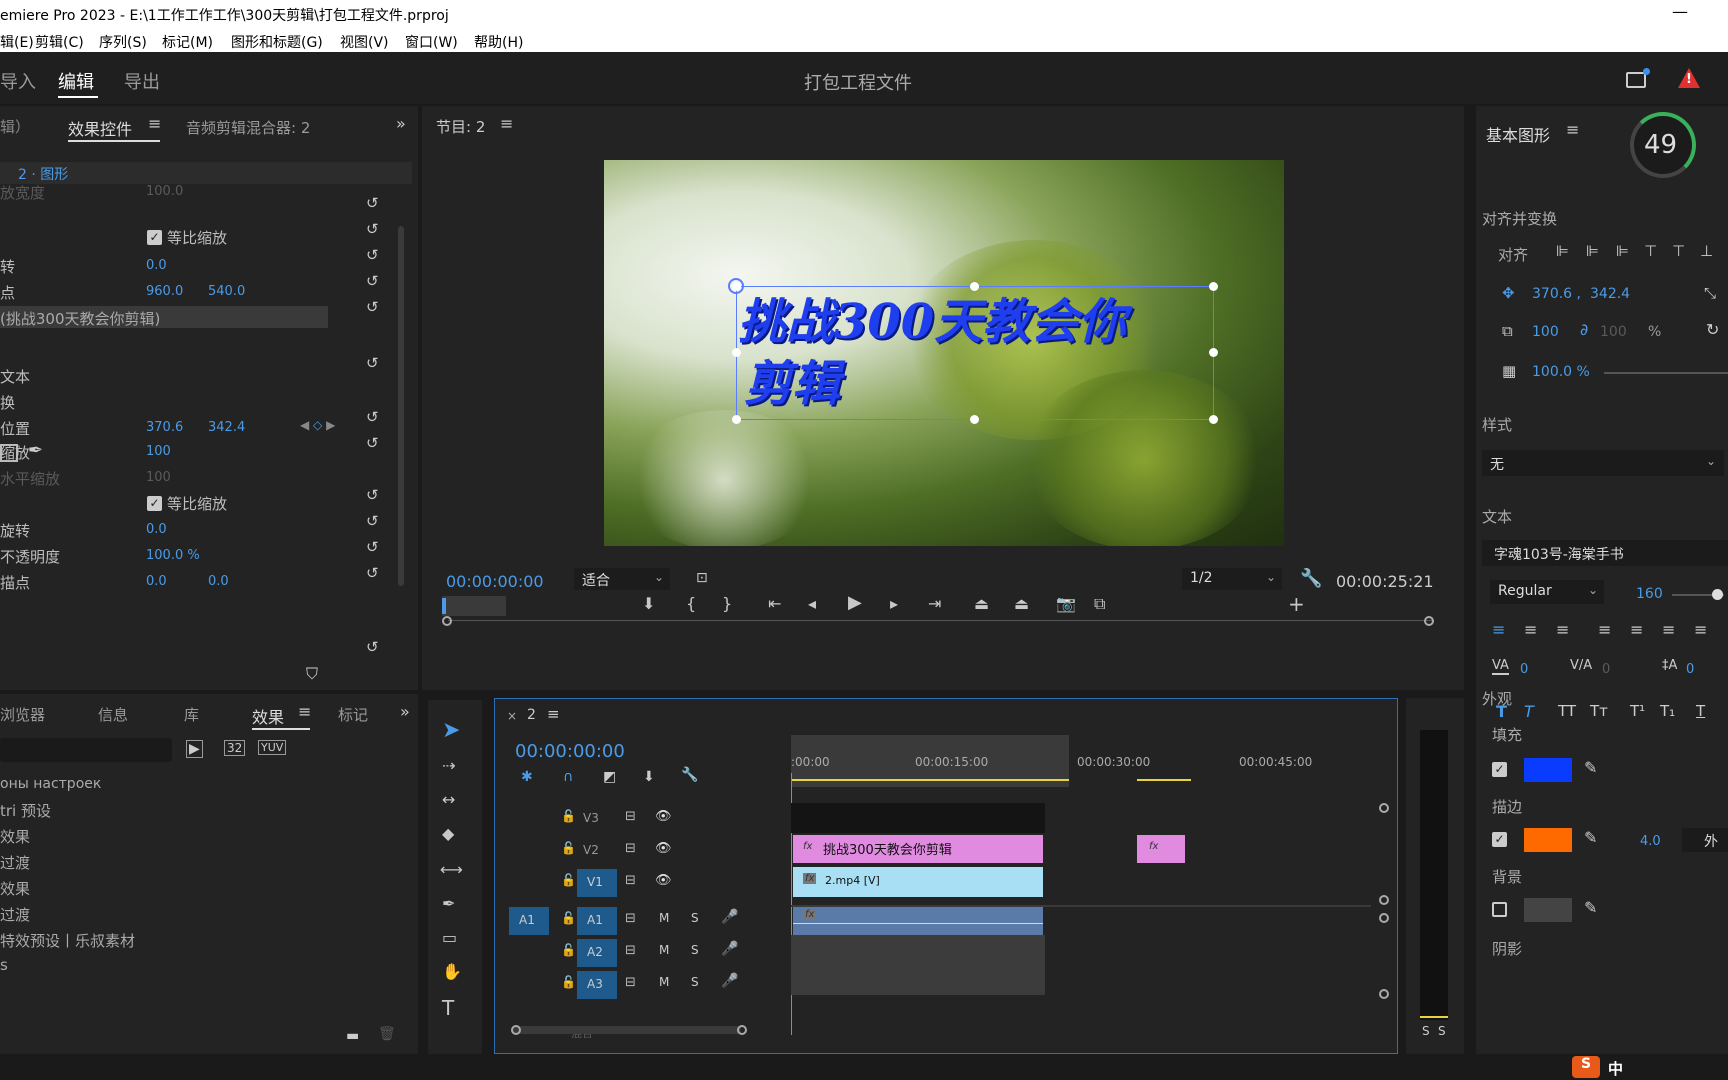  What do you see at coordinates (401, 406) in the screenshot?
I see `scroll-bar` at bounding box center [401, 406].